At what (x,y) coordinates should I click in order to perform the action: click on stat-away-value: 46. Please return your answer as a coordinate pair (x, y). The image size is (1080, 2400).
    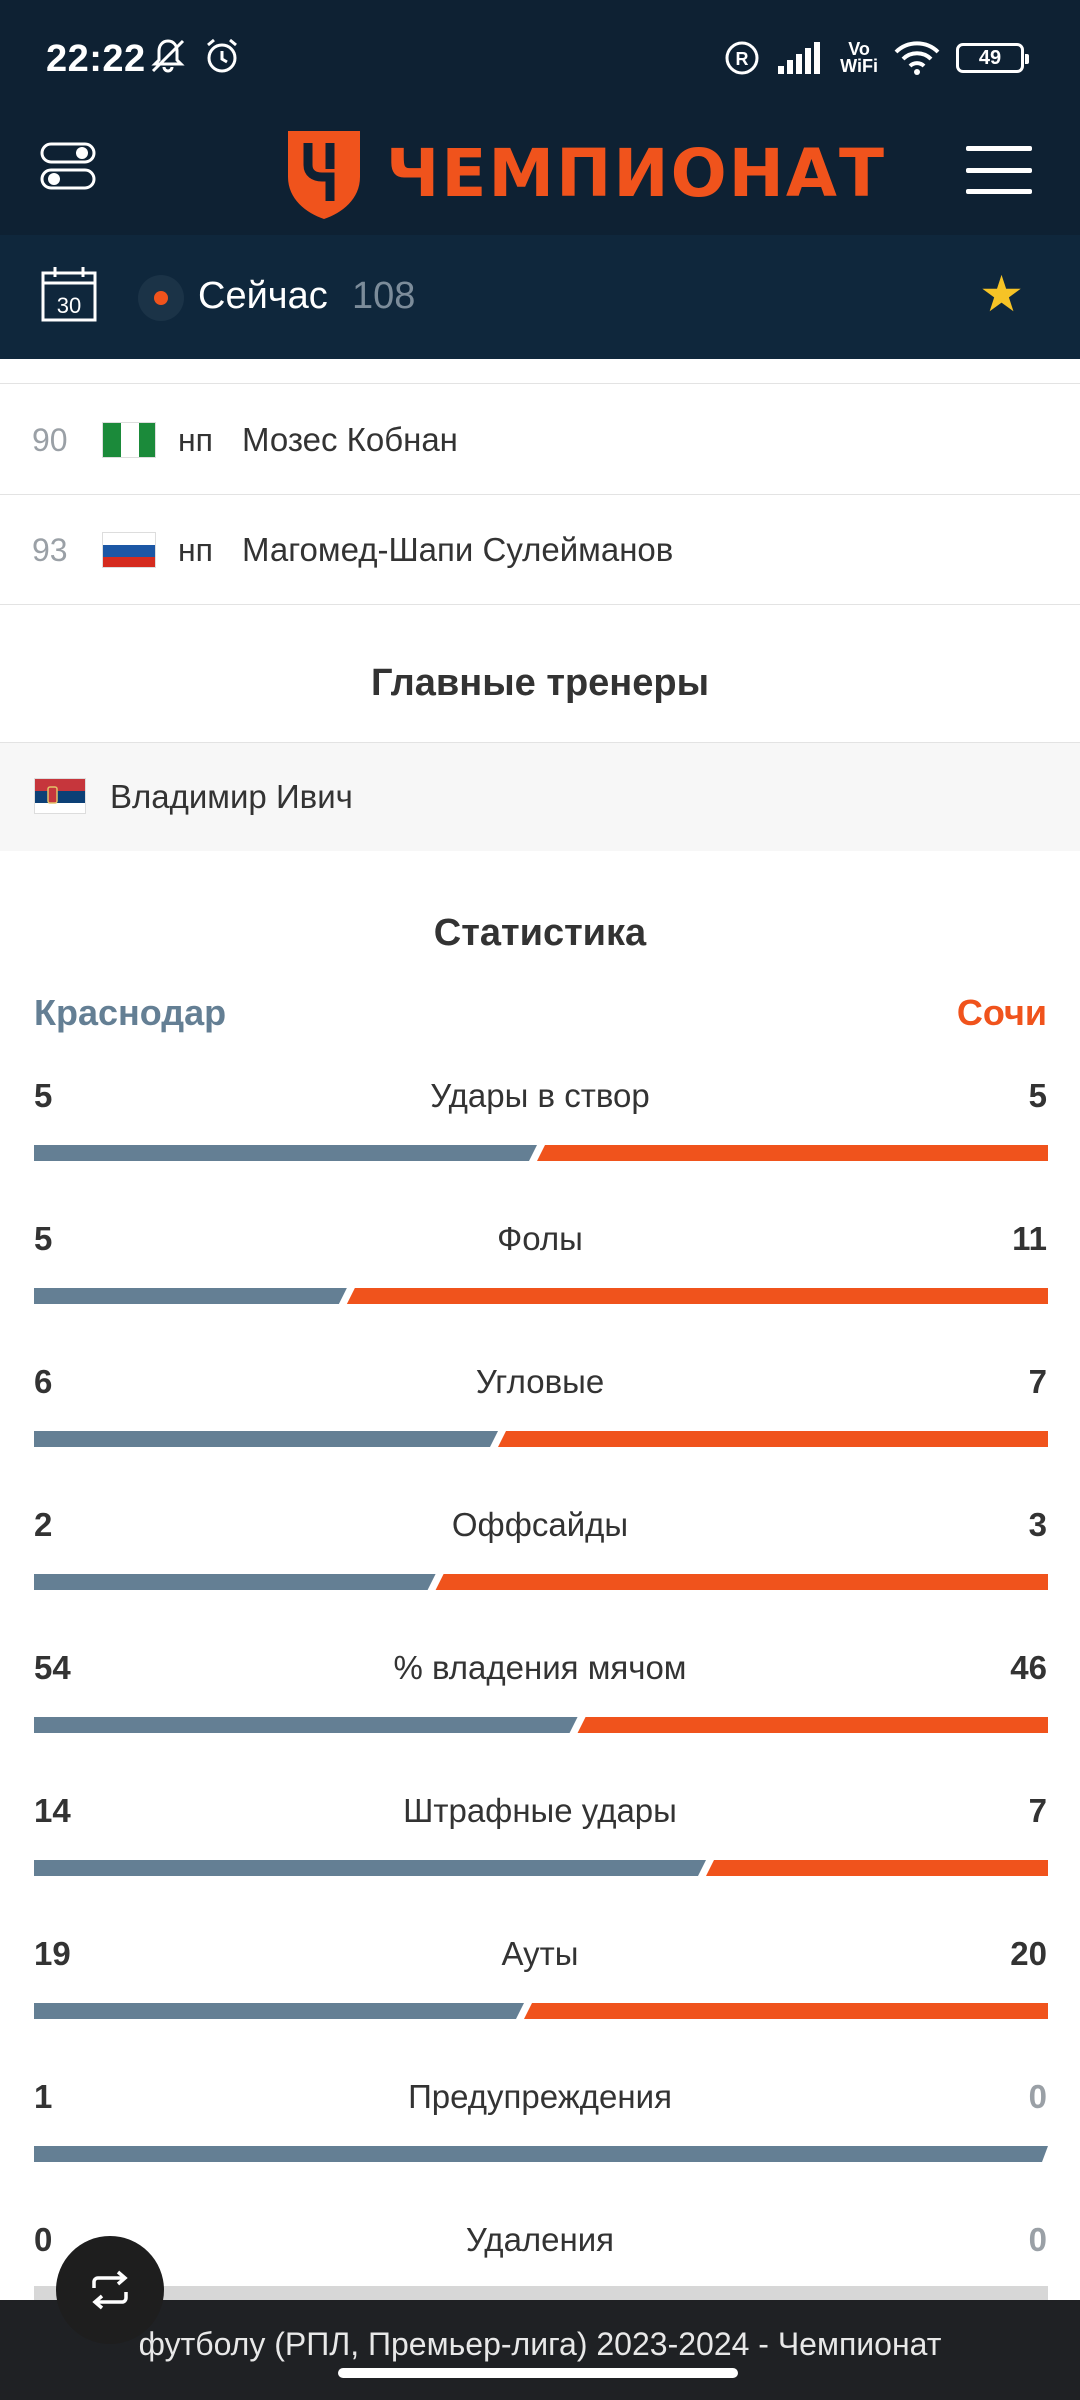
    Looking at the image, I should click on (1028, 1667).